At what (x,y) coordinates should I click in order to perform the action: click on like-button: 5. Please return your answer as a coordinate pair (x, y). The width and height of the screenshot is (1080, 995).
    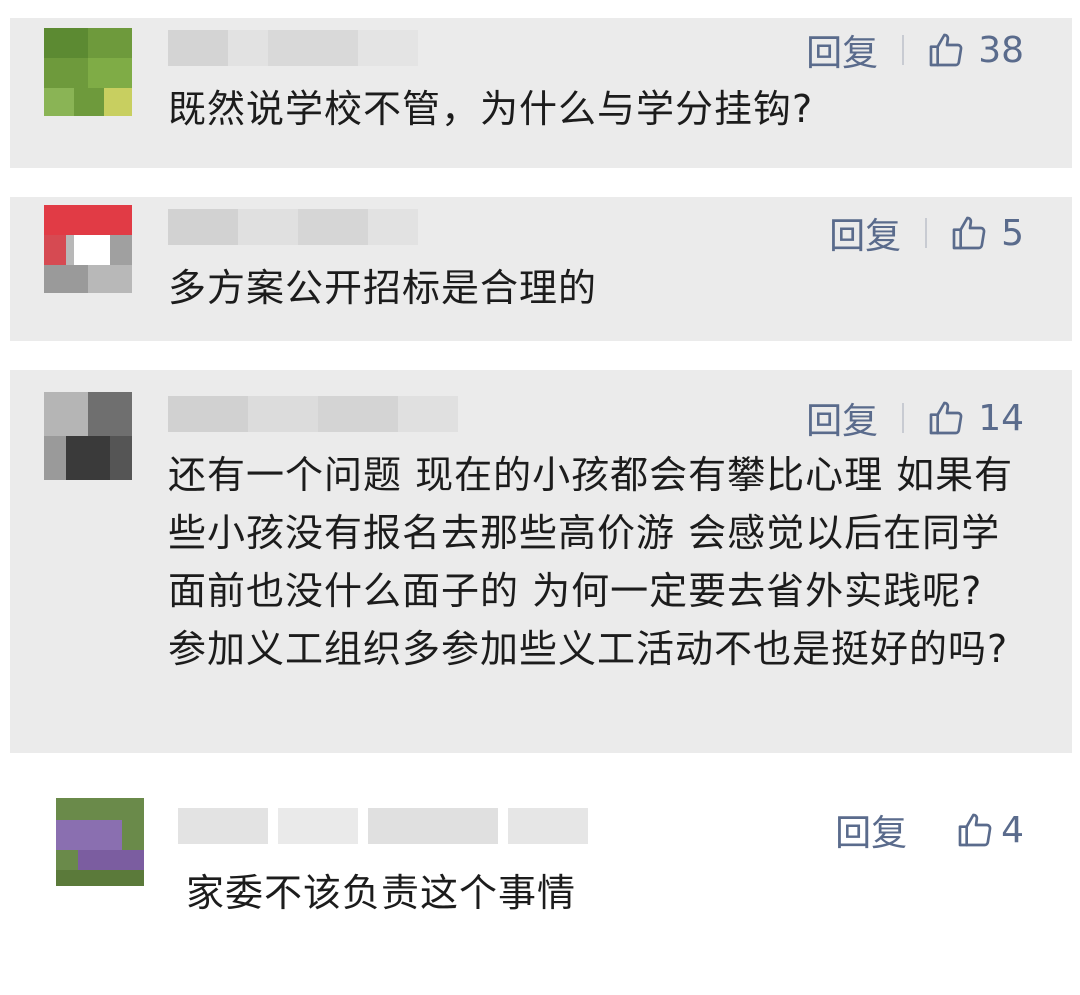
    Looking at the image, I should click on (986, 233).